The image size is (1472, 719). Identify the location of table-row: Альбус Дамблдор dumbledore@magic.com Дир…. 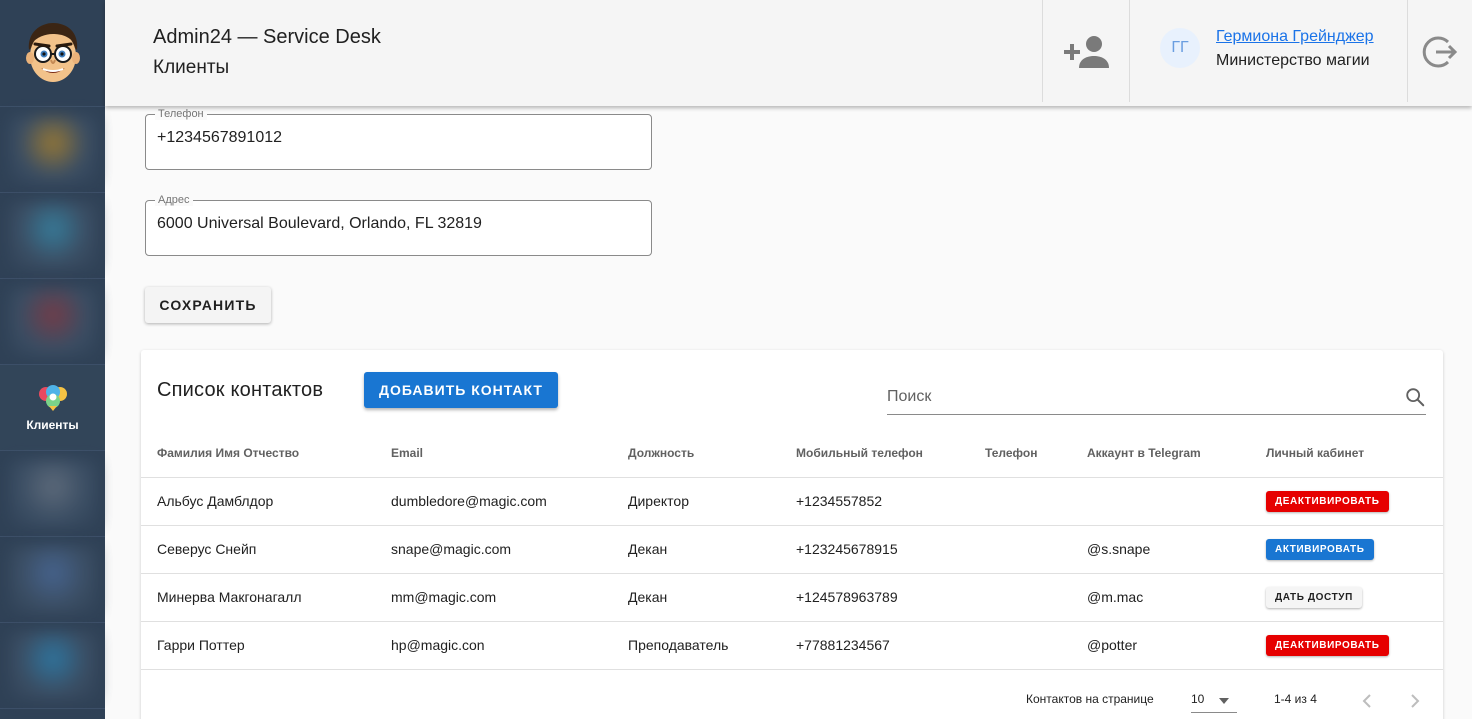
(792, 501).